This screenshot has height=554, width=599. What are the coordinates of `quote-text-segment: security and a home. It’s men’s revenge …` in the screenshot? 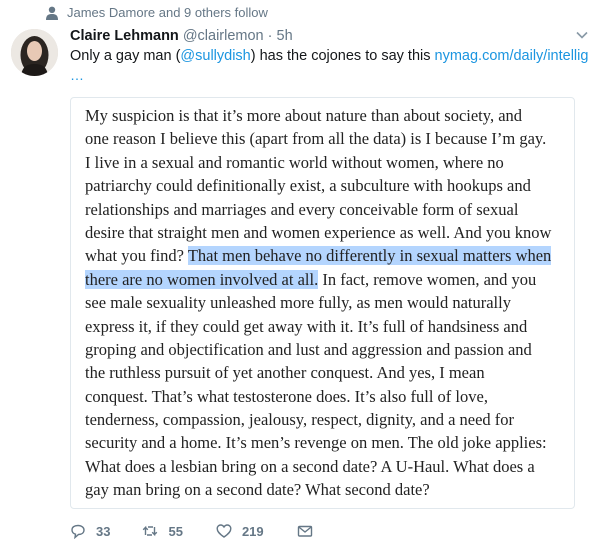 It's located at (316, 443).